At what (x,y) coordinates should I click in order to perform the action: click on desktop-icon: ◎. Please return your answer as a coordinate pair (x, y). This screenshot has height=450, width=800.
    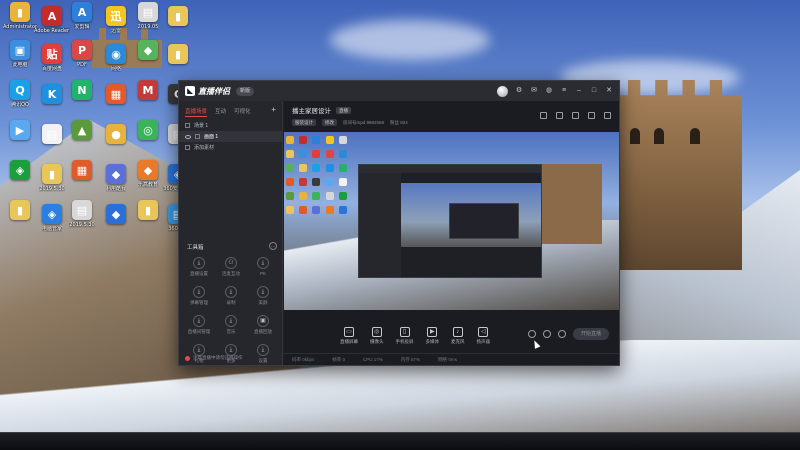
    Looking at the image, I should click on (148, 131).